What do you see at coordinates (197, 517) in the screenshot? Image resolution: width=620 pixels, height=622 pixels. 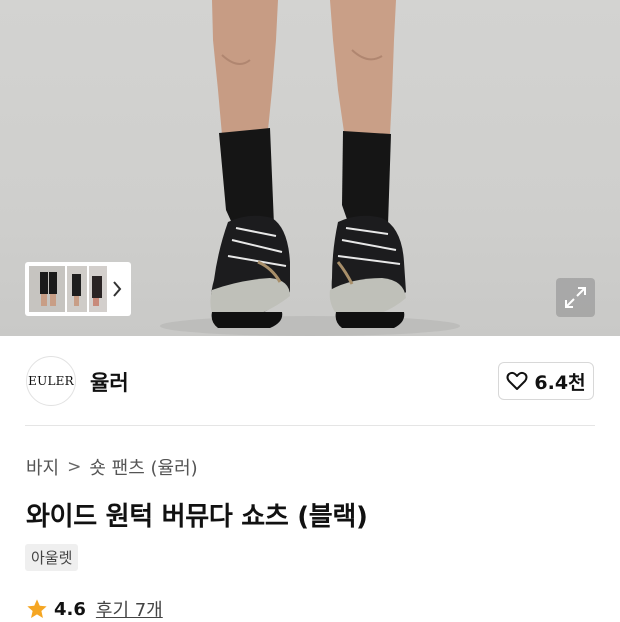 I see `product-title: 와이드 원턱 버뮤다 쇼츠 (블랙)` at bounding box center [197, 517].